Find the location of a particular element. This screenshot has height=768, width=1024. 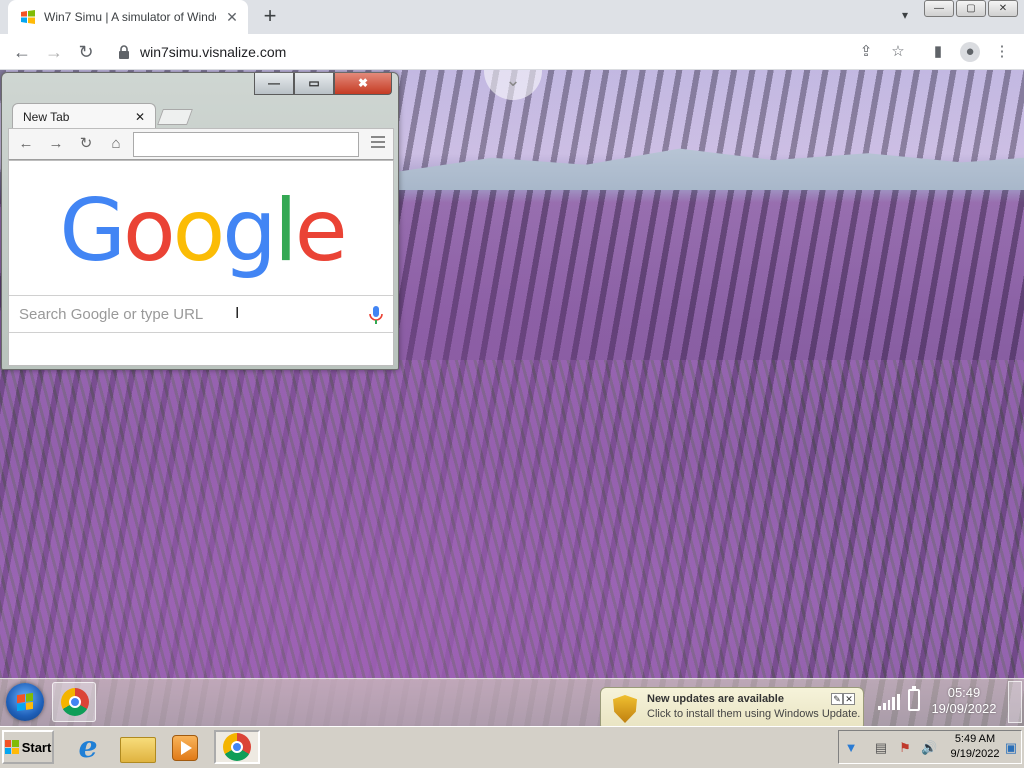

google-letter-g: G is located at coordinates (92, 231).